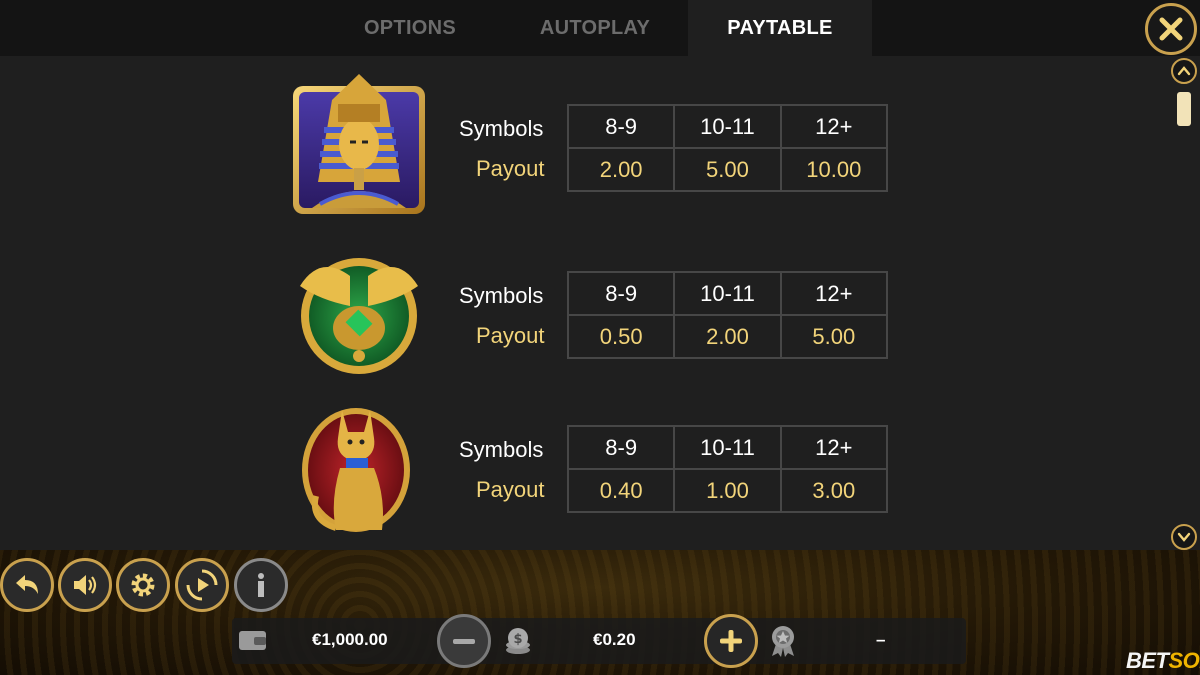  I want to click on close-icon, so click(1171, 29).